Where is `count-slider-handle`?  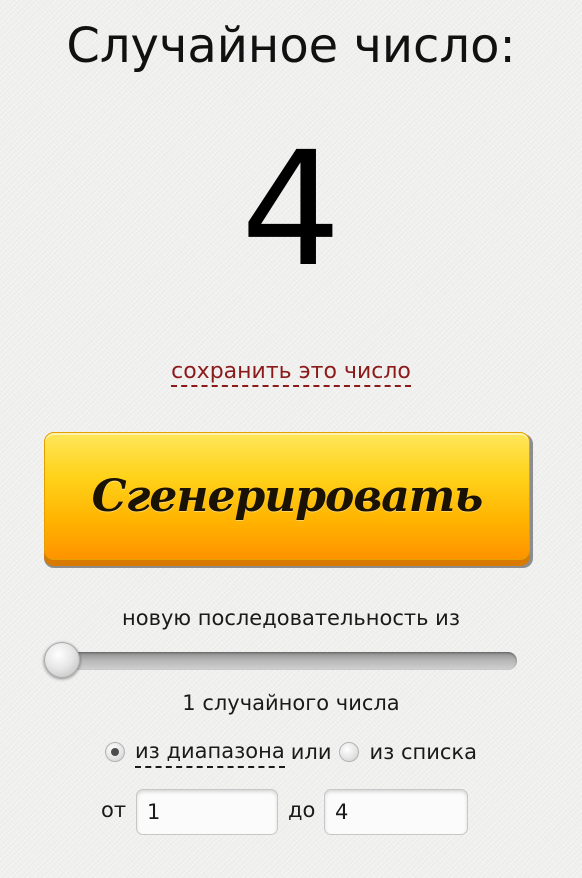 count-slider-handle is located at coordinates (62, 660).